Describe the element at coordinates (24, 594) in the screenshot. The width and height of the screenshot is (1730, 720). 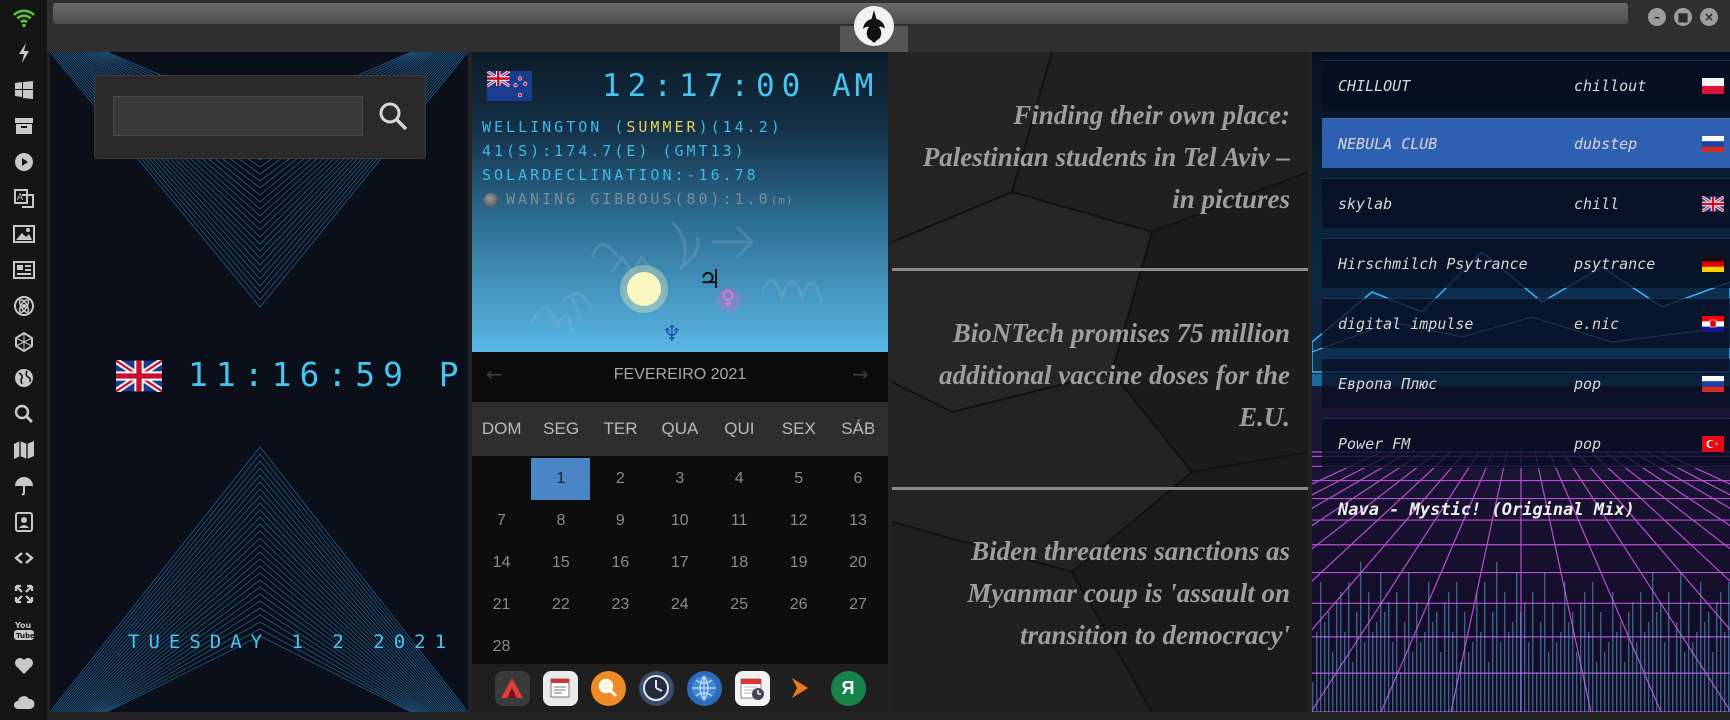
I see `fullscreen-icon` at that location.